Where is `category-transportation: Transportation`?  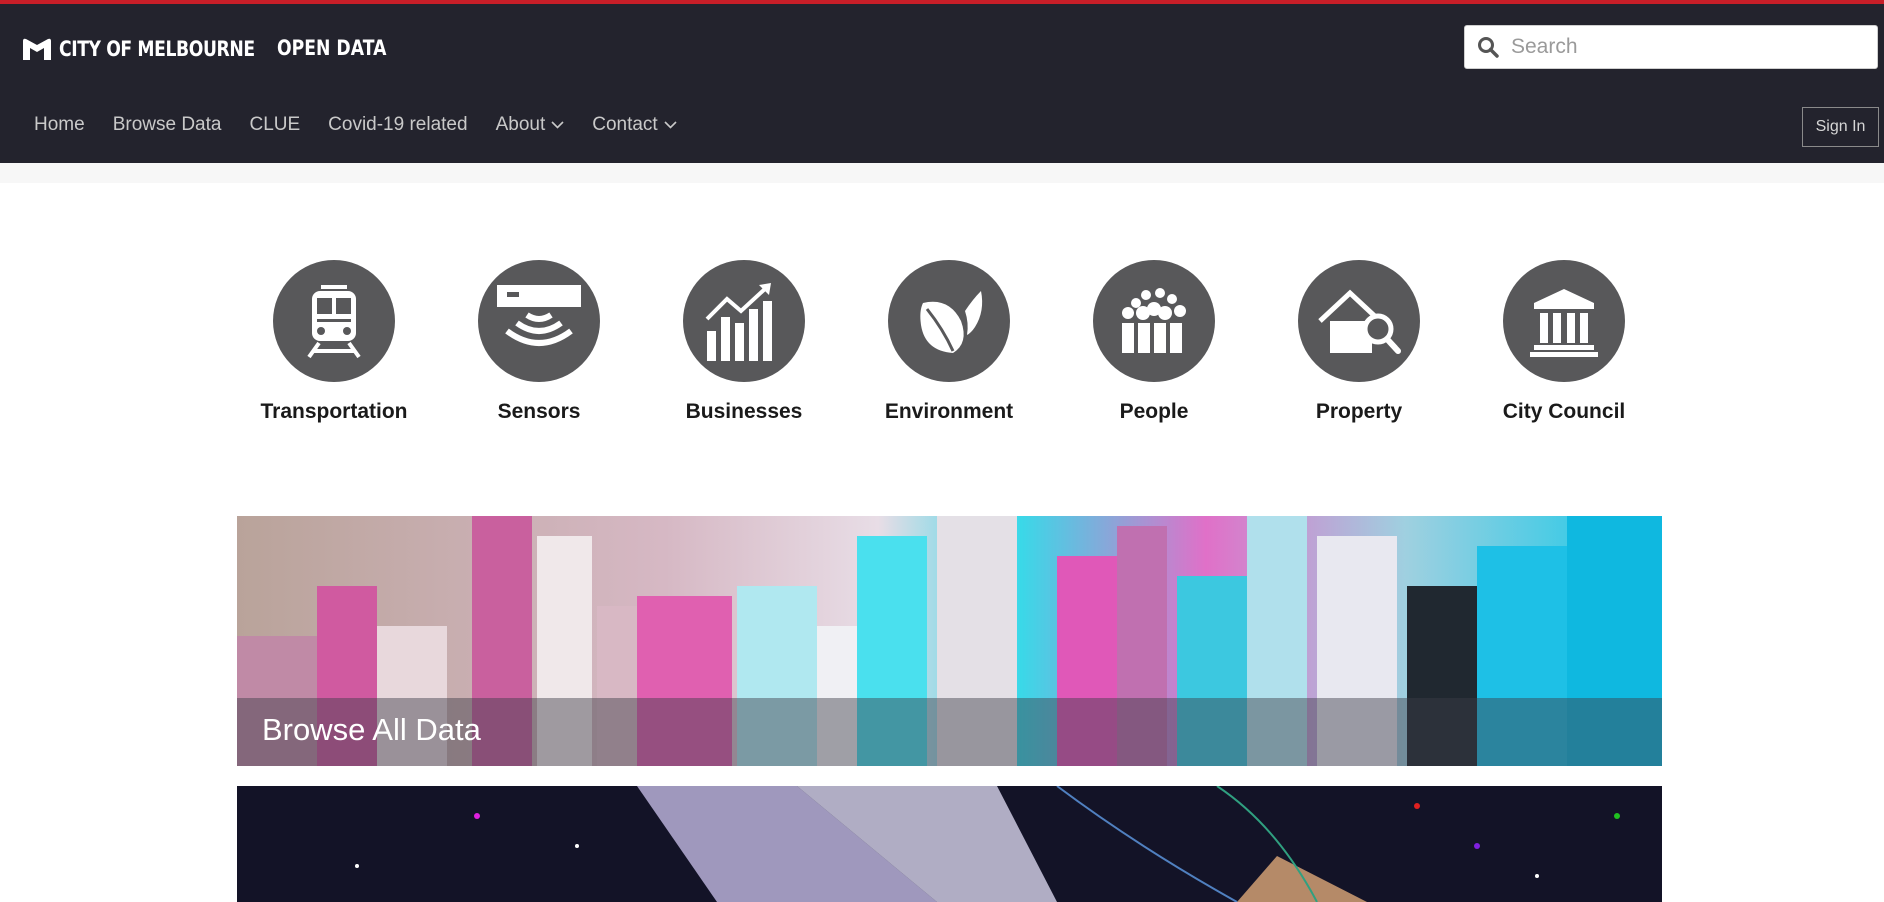
category-transportation: Transportation is located at coordinates (334, 342).